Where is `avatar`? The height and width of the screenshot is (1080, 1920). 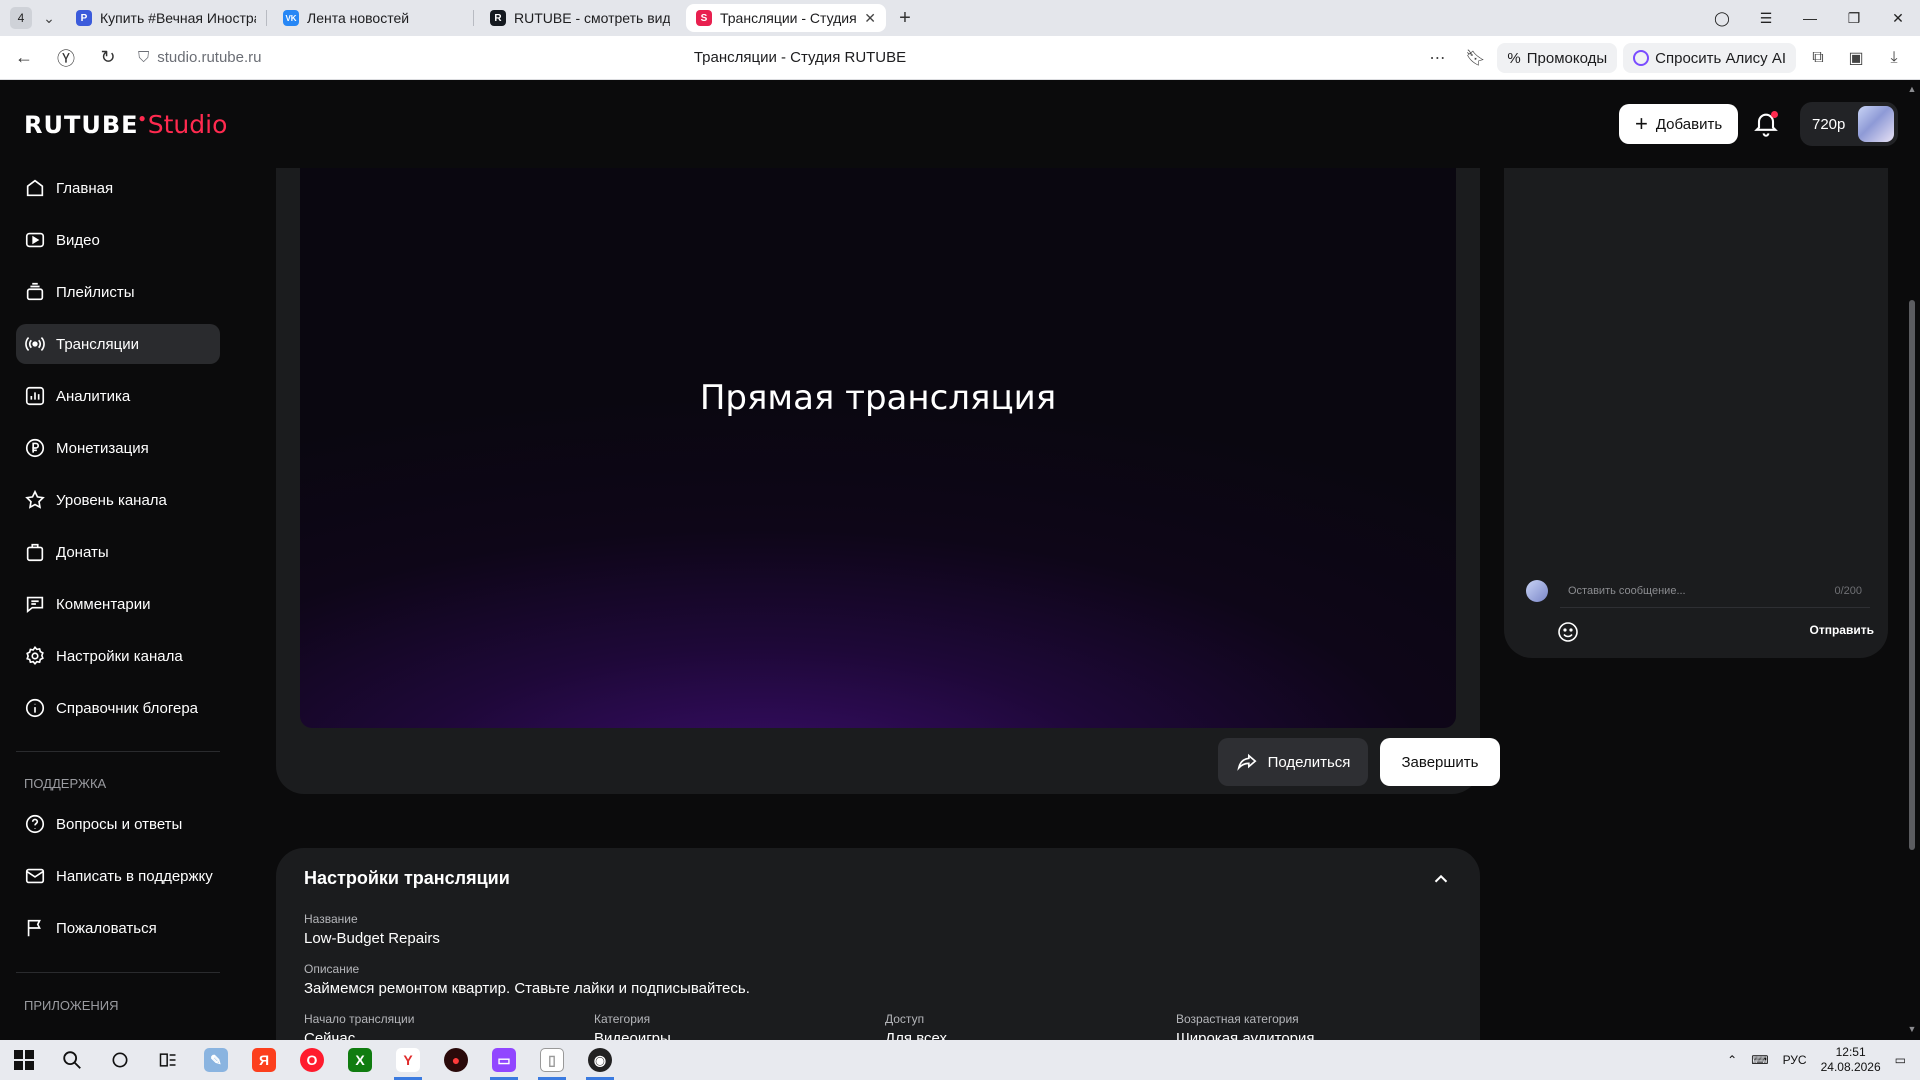 avatar is located at coordinates (1876, 124).